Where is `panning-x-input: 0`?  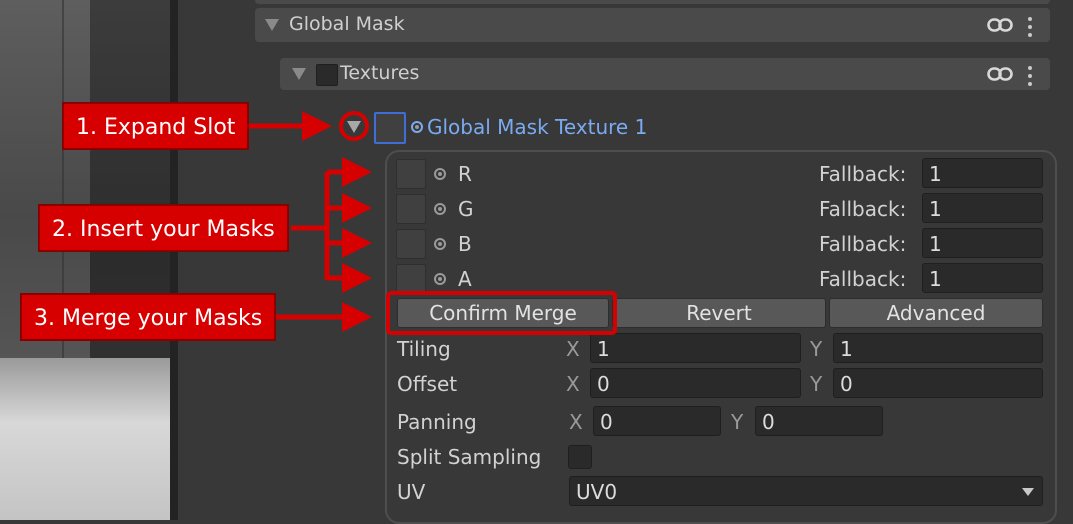 panning-x-input: 0 is located at coordinates (657, 421).